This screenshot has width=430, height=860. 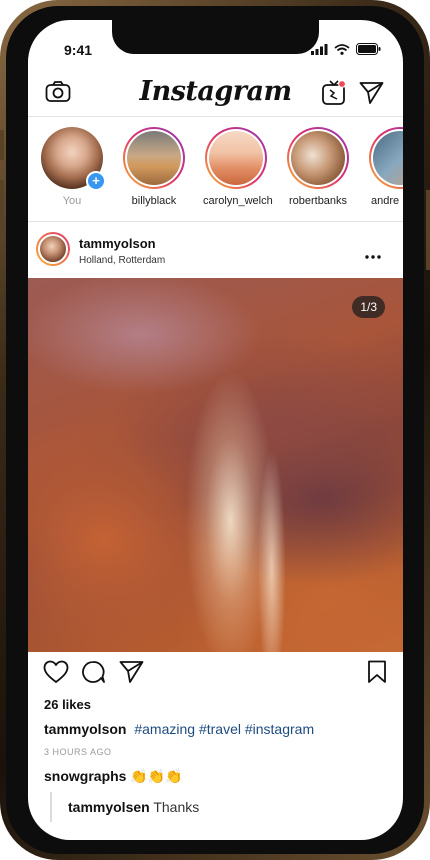 What do you see at coordinates (371, 95) in the screenshot?
I see `direct-message-icon` at bounding box center [371, 95].